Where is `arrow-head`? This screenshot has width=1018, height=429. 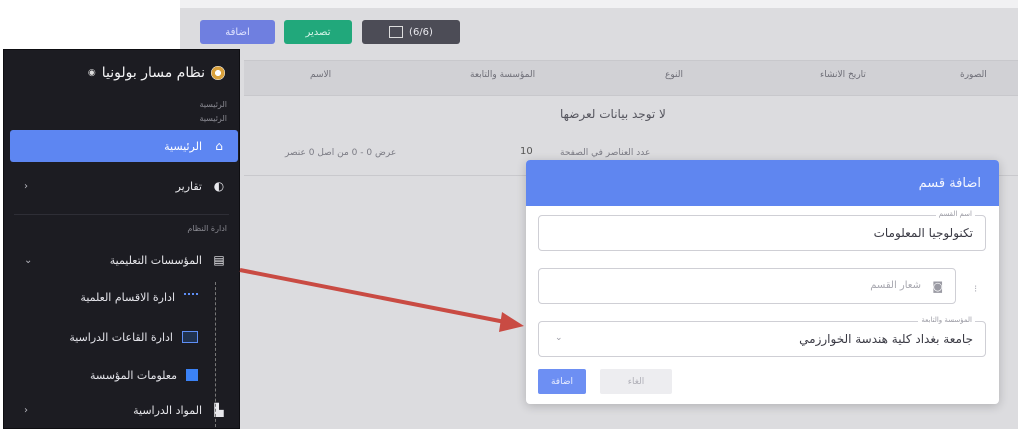
arrow-head is located at coordinates (511, 322).